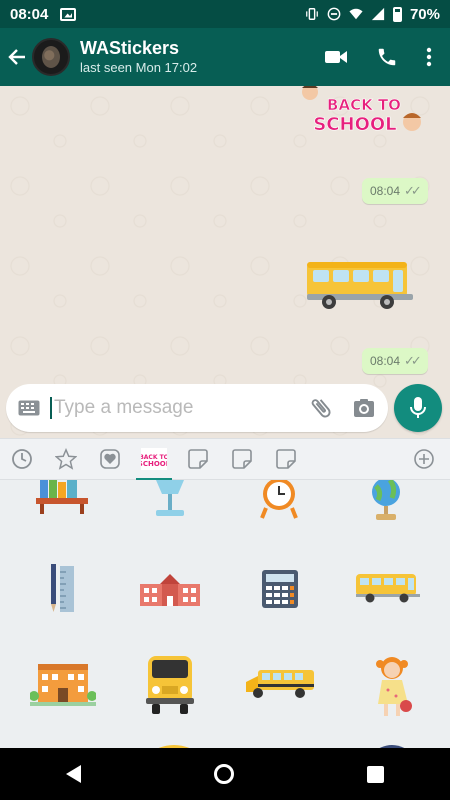  I want to click on school-bus-side-sticker, so click(388, 588).